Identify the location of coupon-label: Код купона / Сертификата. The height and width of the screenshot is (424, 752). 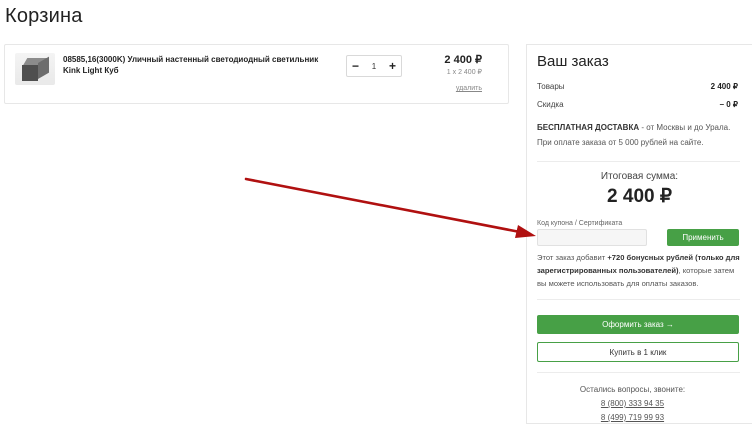
(580, 223).